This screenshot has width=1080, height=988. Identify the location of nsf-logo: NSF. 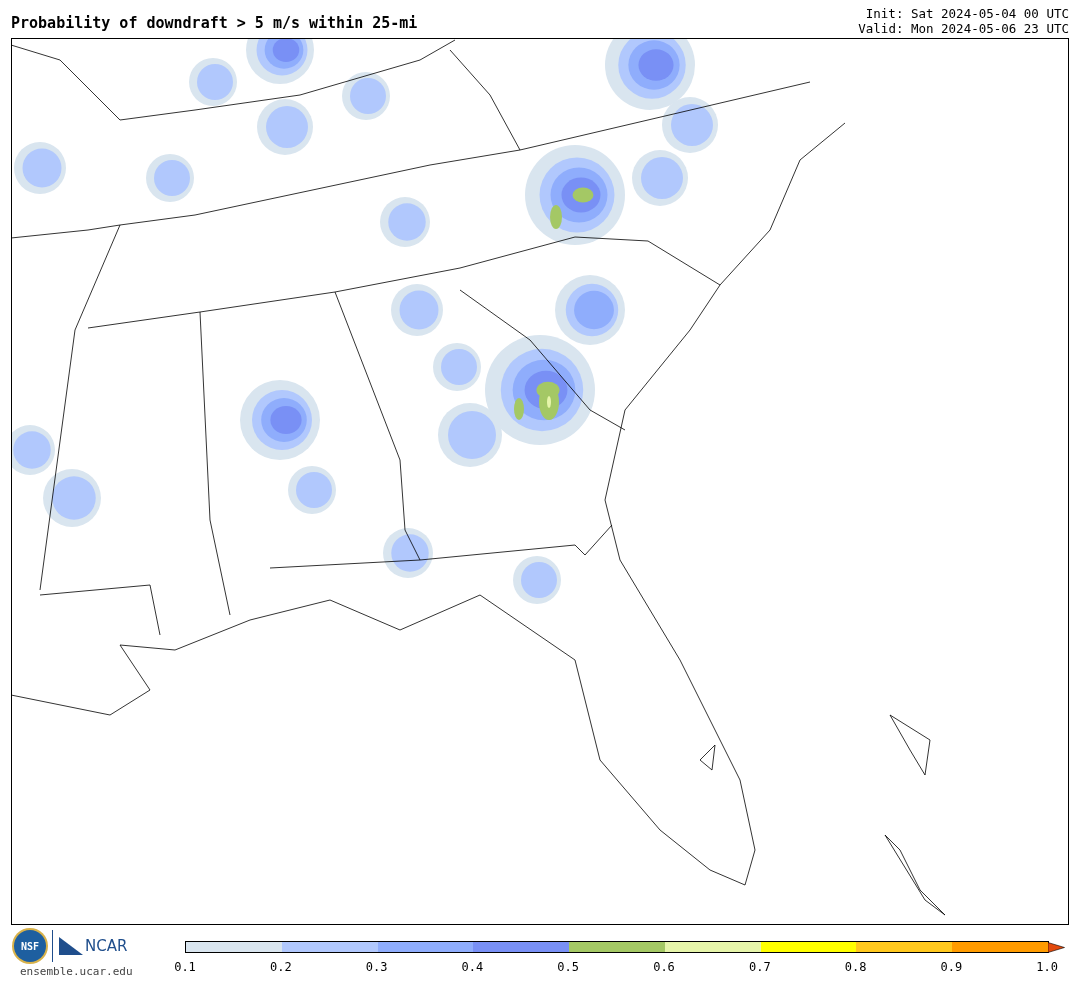
(30, 946).